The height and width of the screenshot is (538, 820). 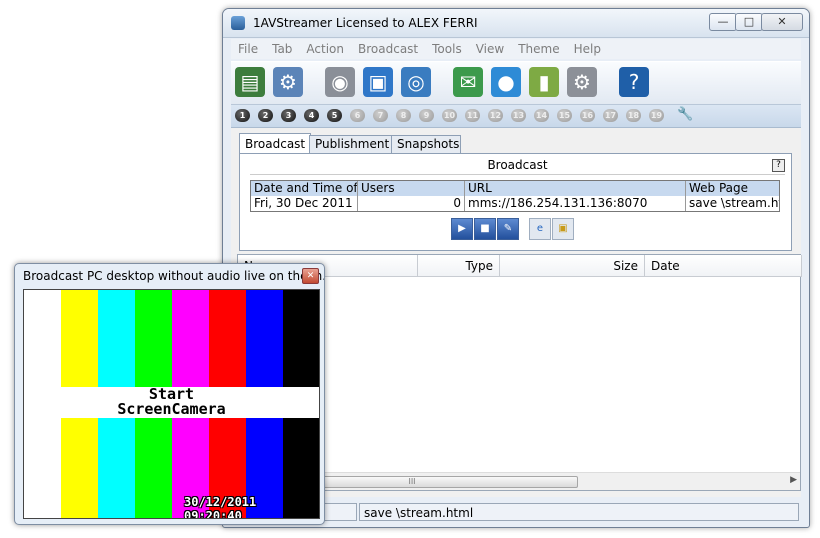 What do you see at coordinates (282, 49) in the screenshot?
I see `menu-tab: Tab` at bounding box center [282, 49].